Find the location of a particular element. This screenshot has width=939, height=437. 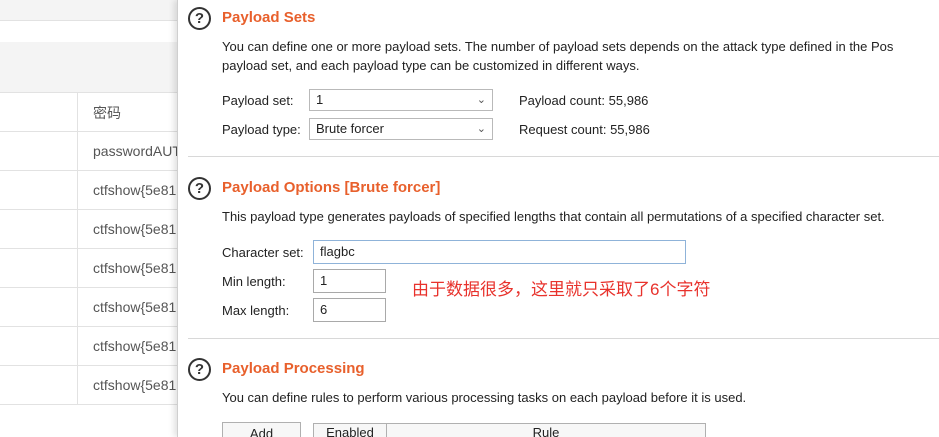

payload-count-value: 55,986 is located at coordinates (628, 100).